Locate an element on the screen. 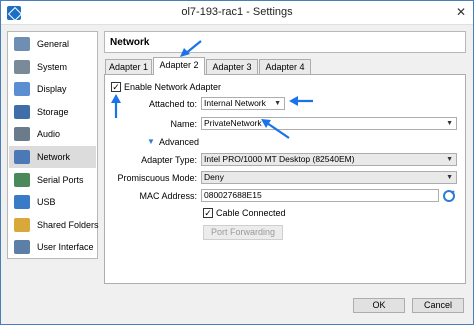 The height and width of the screenshot is (325, 474). advanced-expand-icon: ▼ is located at coordinates (151, 141).